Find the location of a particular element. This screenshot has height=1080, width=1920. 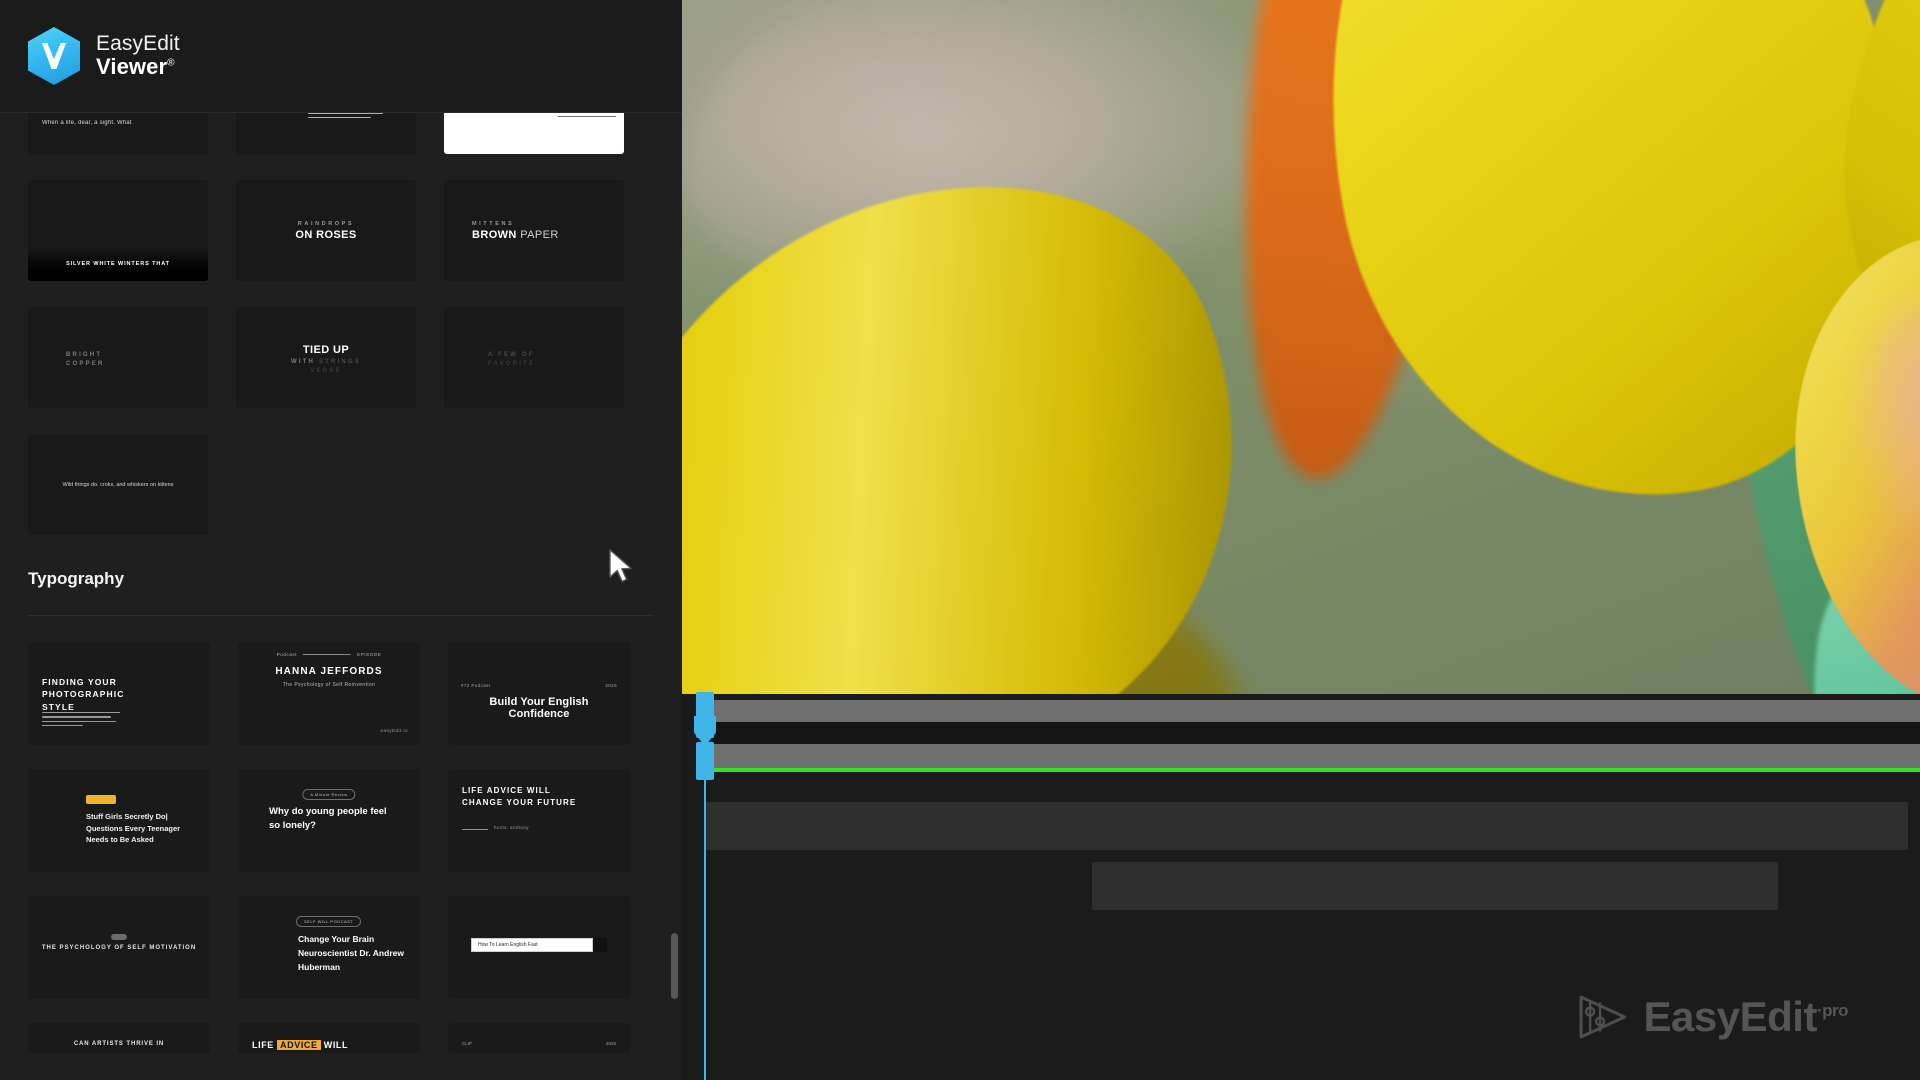

typography-card-how-to-learn-english-fast: How To Learn English Fast is located at coordinates (539, 947).